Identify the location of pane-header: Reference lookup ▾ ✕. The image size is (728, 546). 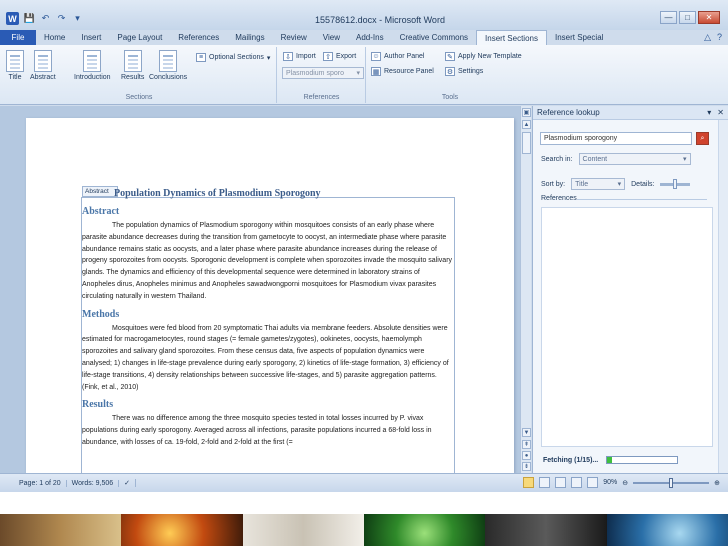
(630, 113).